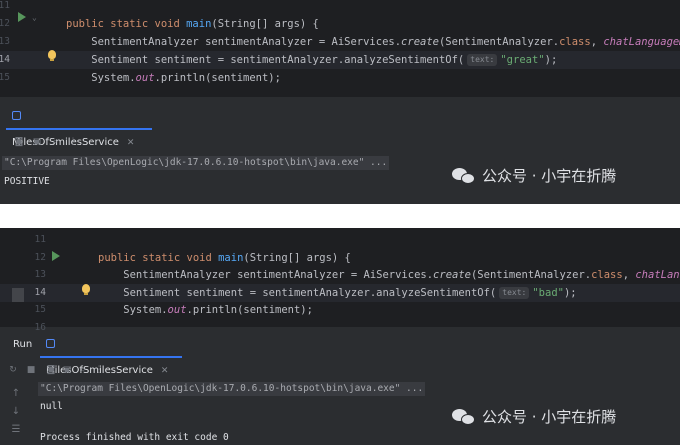  What do you see at coordinates (51, 406) in the screenshot?
I see `console-result-line: null` at bounding box center [51, 406].